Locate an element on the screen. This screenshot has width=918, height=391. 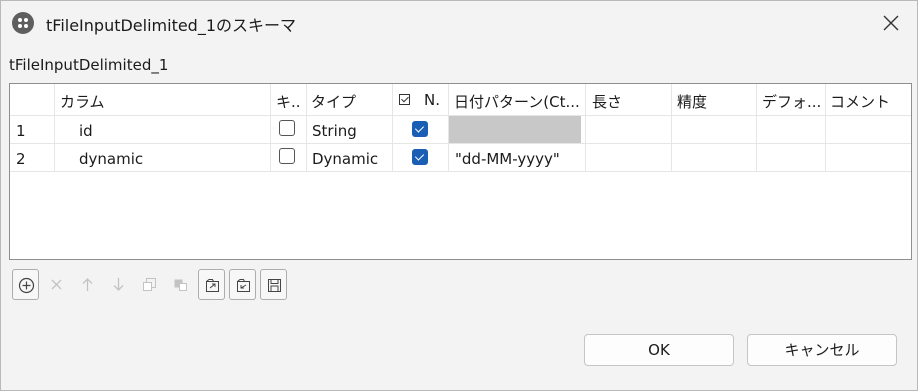
copy-icon is located at coordinates (149, 284).